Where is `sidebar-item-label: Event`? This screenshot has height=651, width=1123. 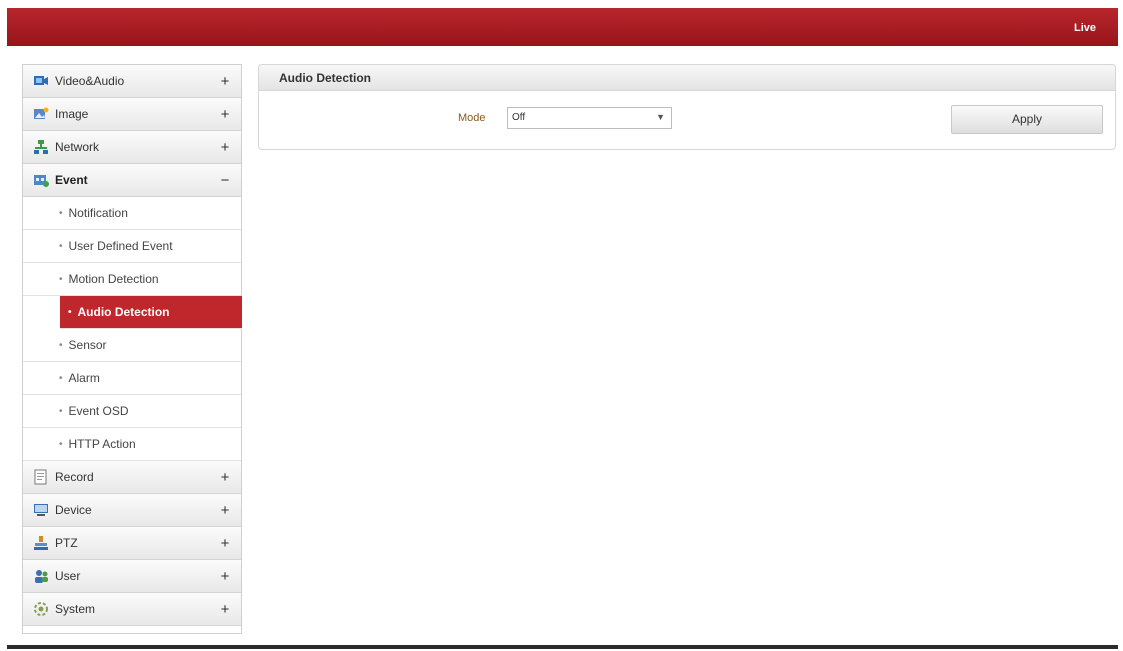
sidebar-item-label: Event is located at coordinates (71, 180).